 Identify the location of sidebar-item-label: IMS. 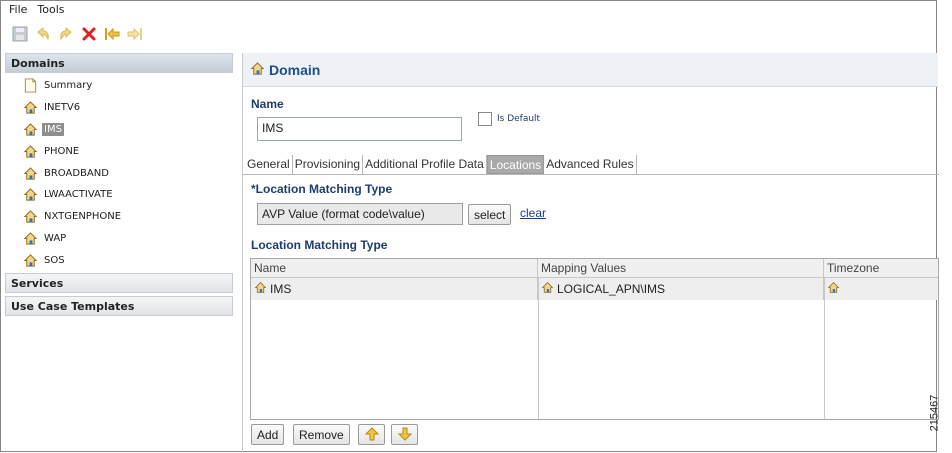
(53, 129).